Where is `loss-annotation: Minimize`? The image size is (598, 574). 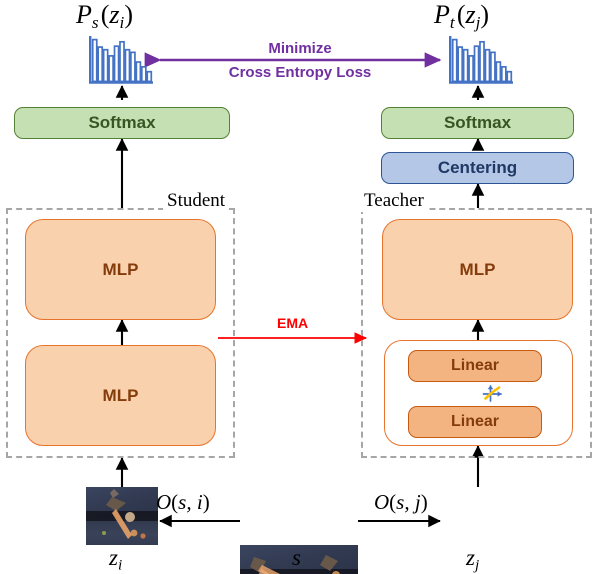
loss-annotation: Minimize is located at coordinates (300, 48).